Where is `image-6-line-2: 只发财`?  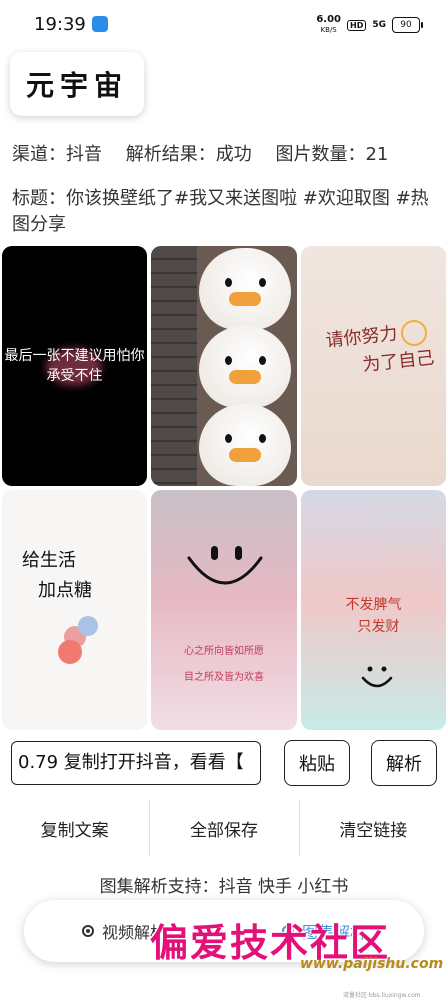 image-6-line-2: 只发财 is located at coordinates (378, 627).